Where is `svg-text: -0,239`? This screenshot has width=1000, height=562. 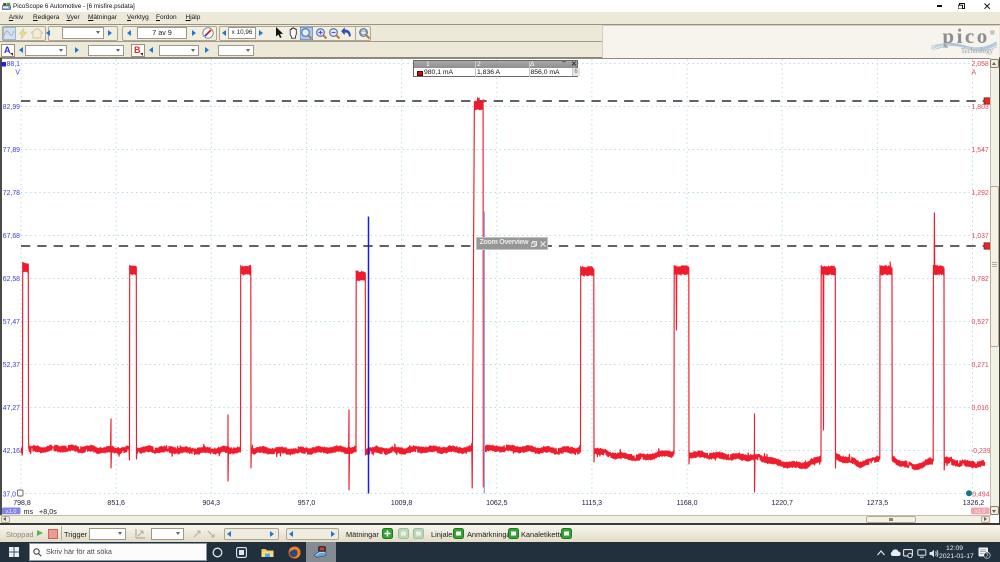
svg-text: -0,239 is located at coordinates (981, 451).